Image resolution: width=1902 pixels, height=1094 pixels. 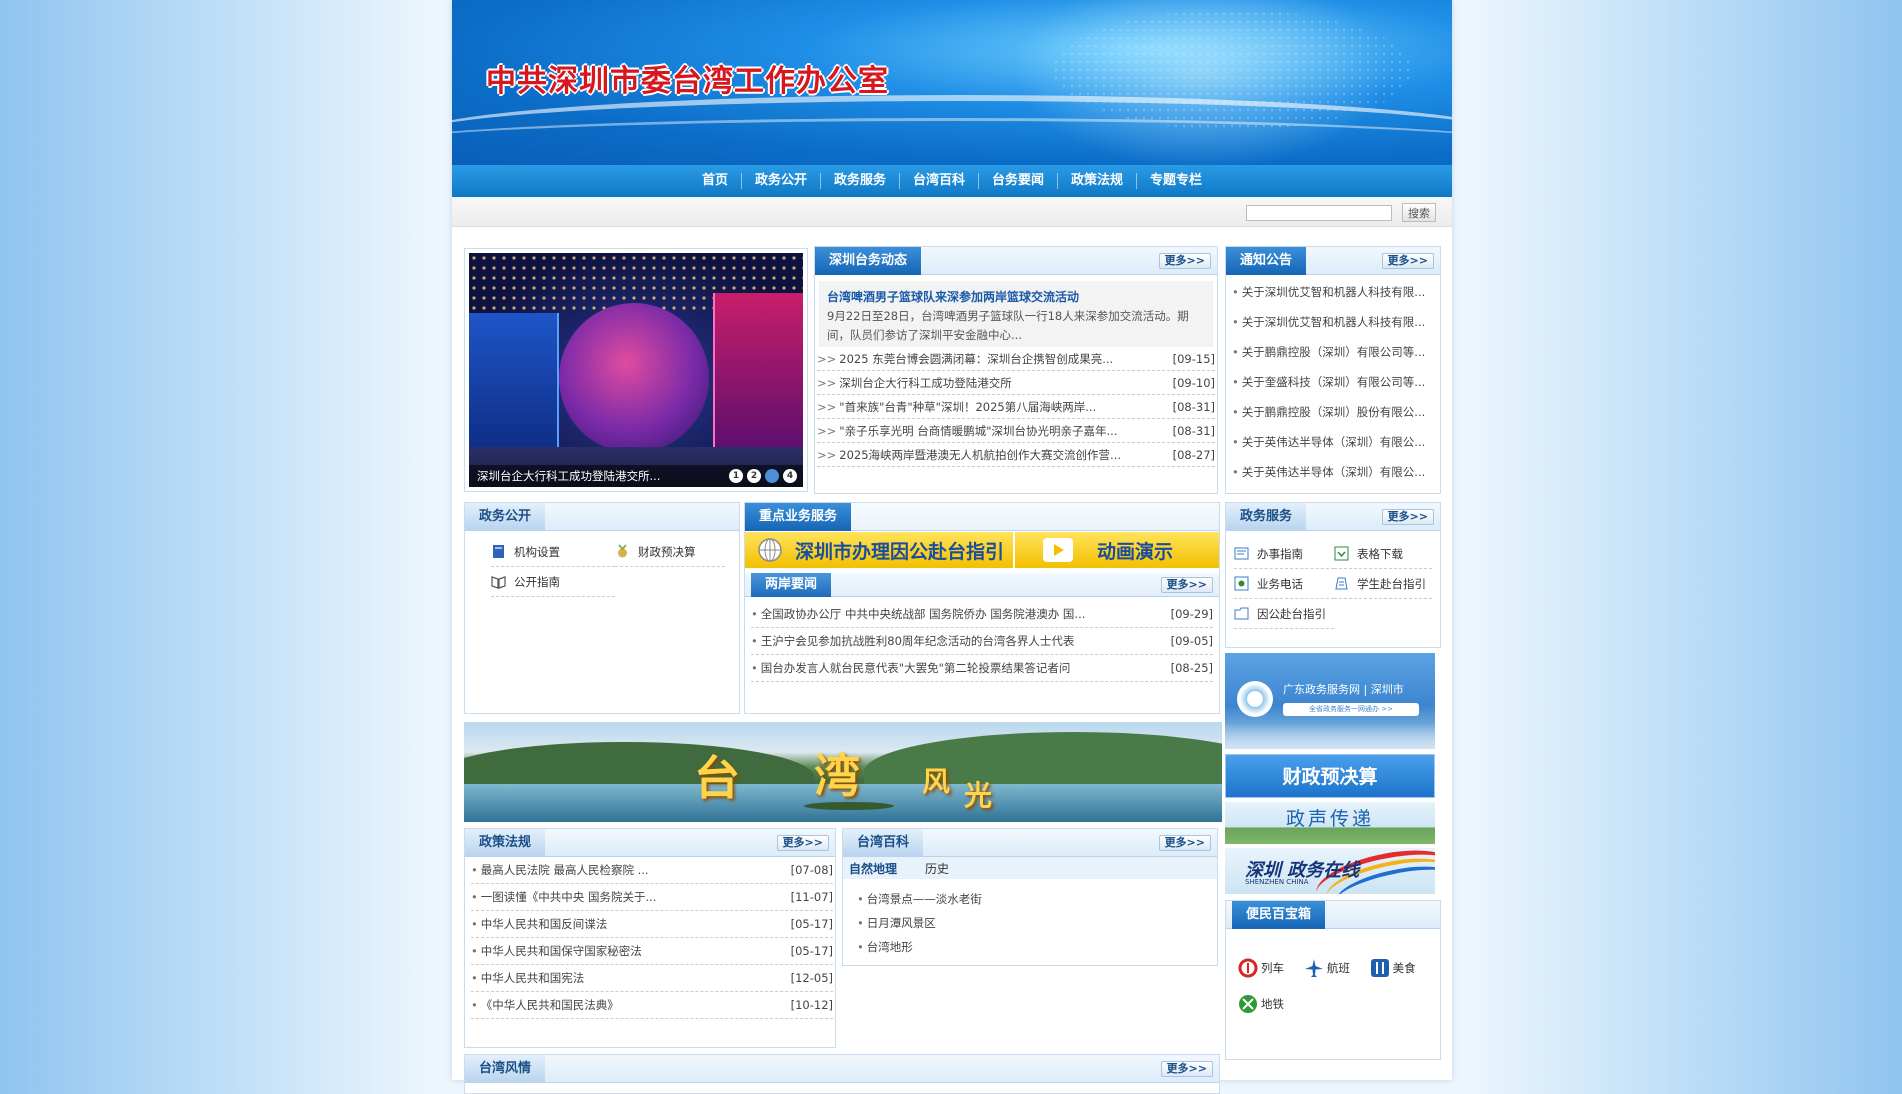 What do you see at coordinates (781, 181) in the screenshot?
I see `nav-gov-open: 政务公开` at bounding box center [781, 181].